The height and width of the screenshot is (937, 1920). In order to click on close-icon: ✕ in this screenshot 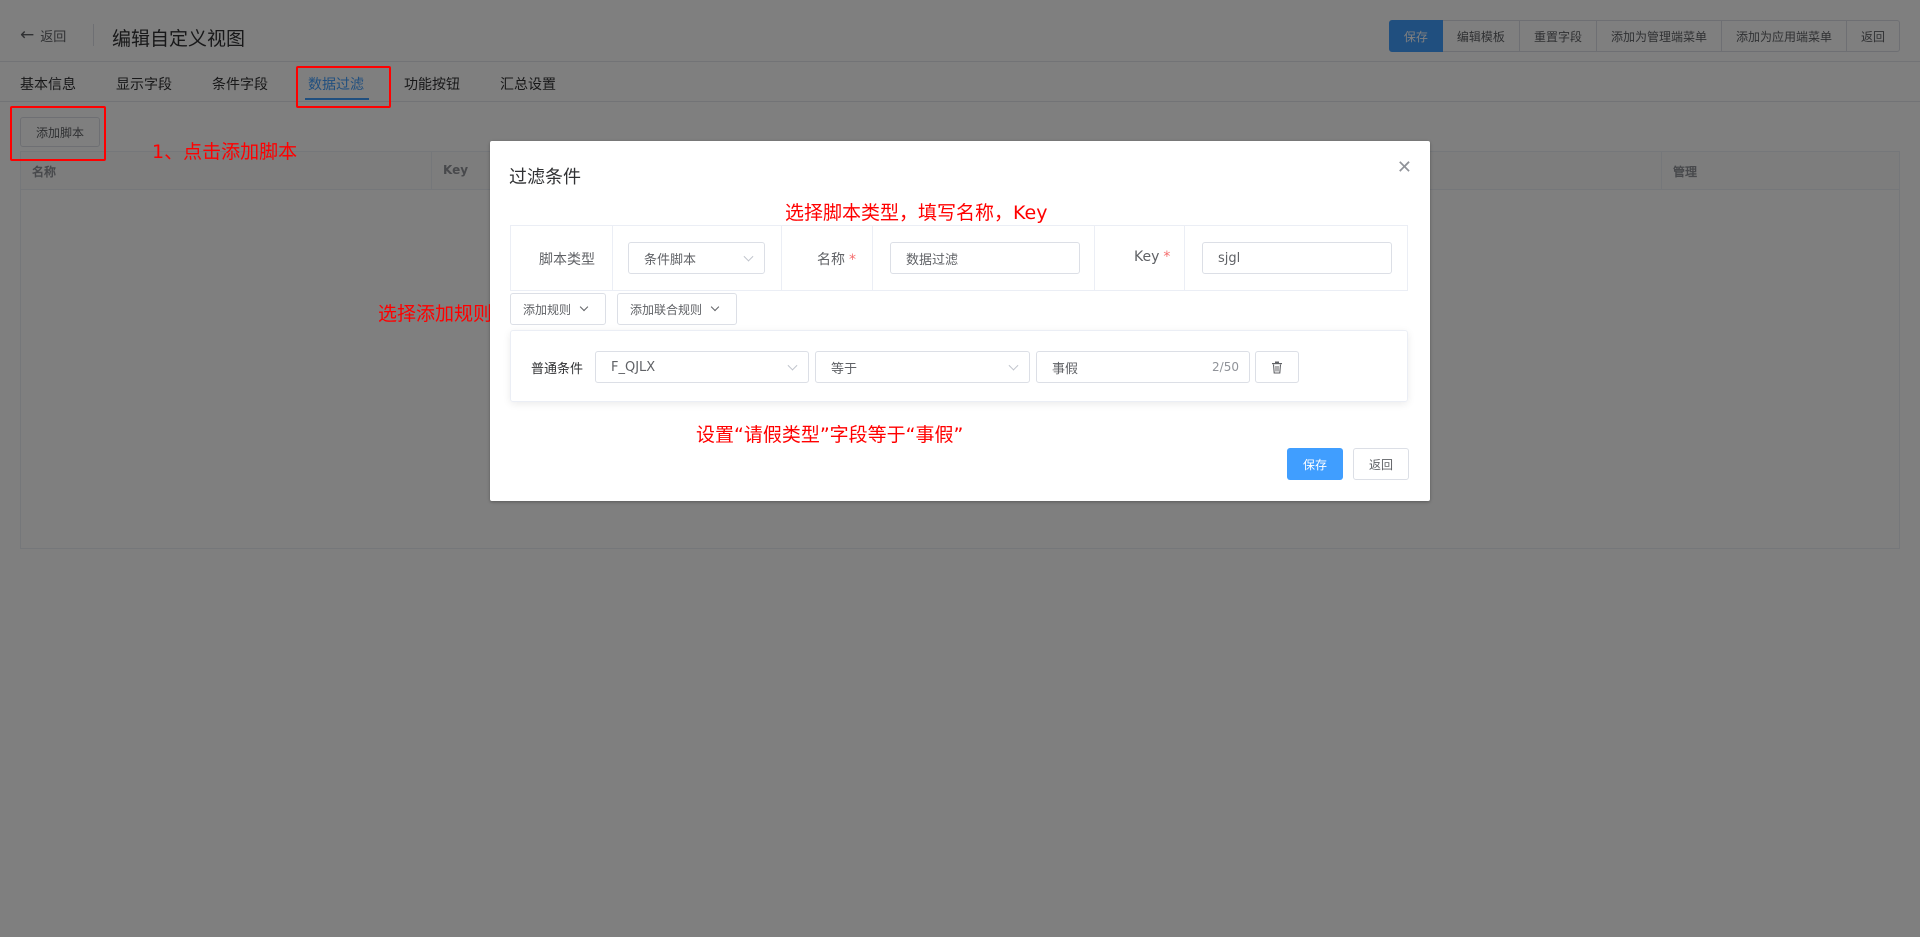, I will do `click(1404, 168)`.